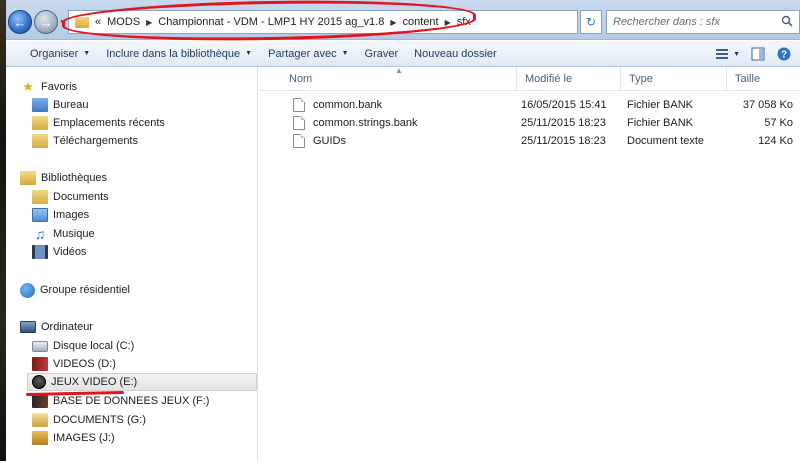 This screenshot has height=461, width=800. I want to click on nav-label: Groupe résidentiel, so click(85, 290).